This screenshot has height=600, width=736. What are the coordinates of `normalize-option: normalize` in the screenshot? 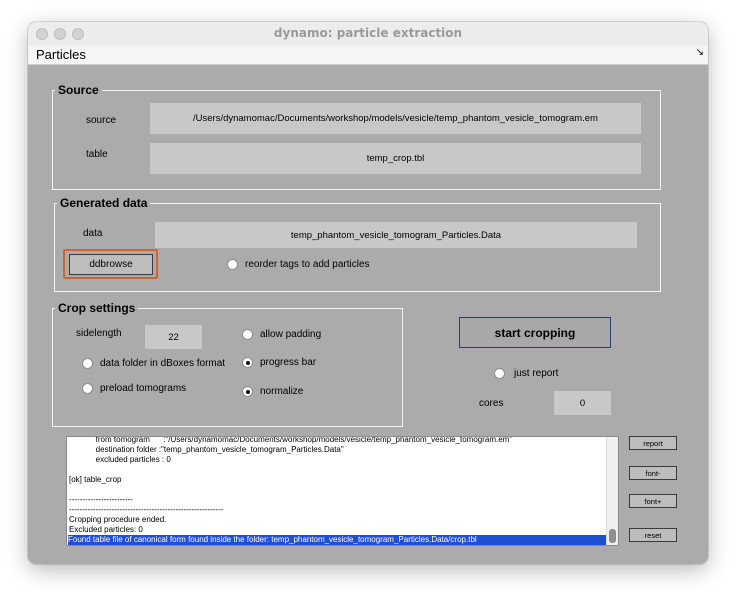 It's located at (272, 391).